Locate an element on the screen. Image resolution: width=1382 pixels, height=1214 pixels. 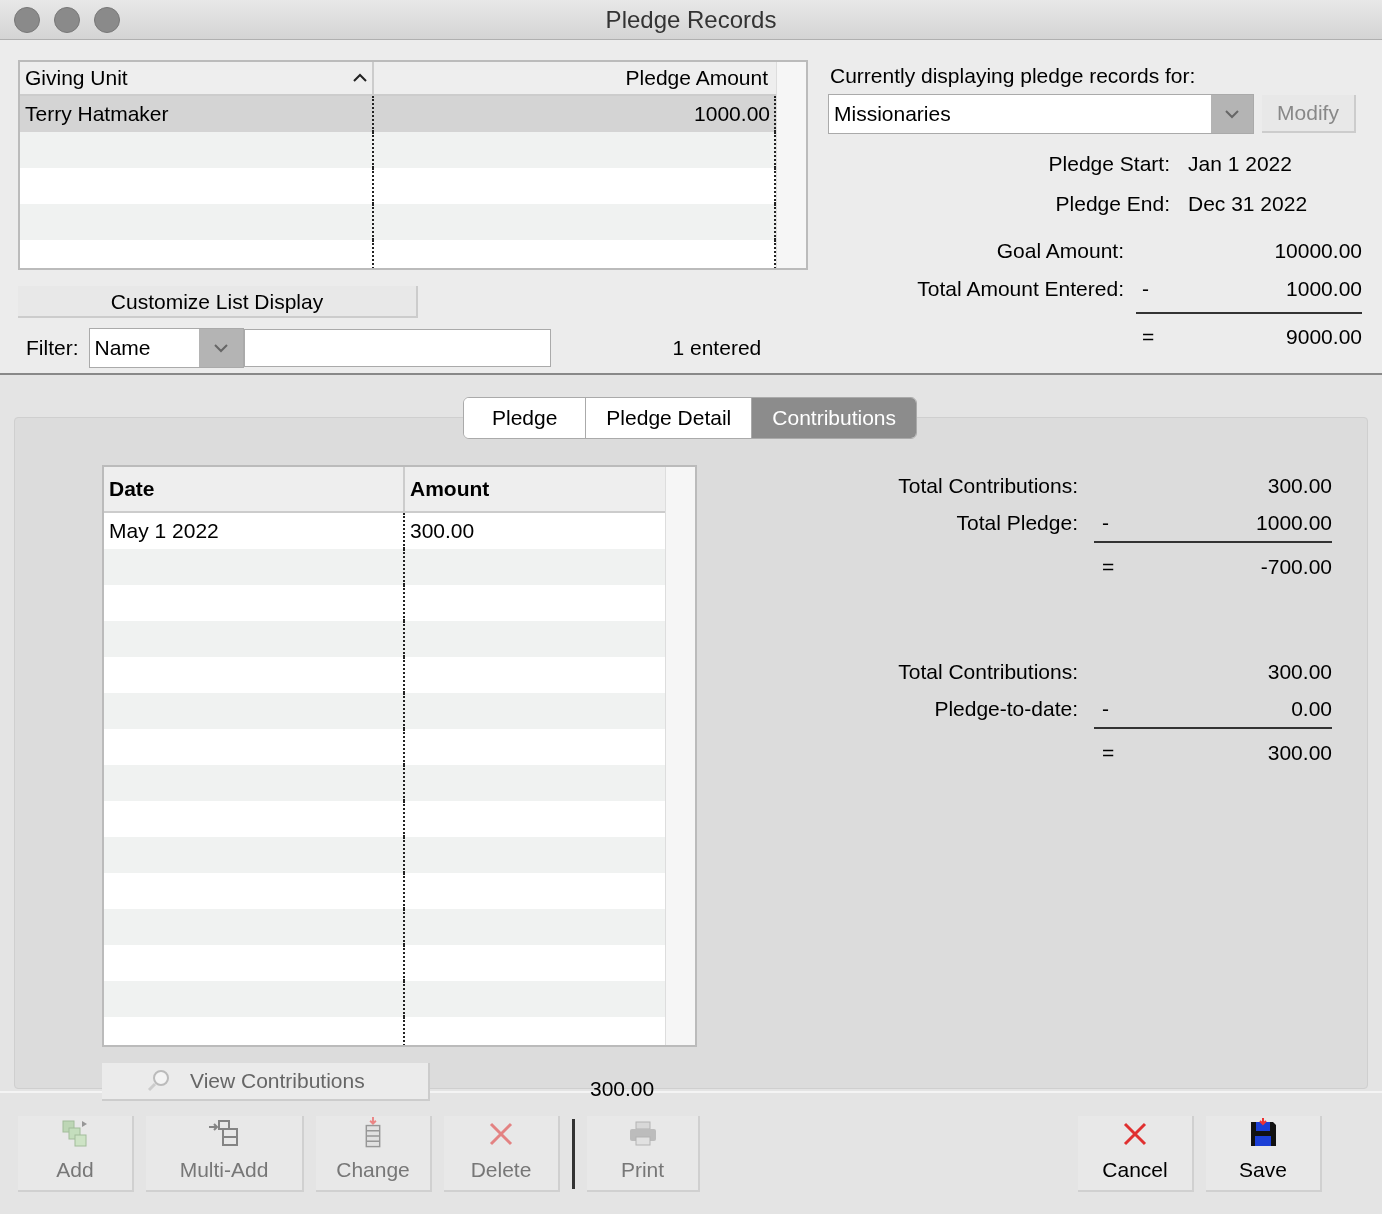
window-title: Pledge Records is located at coordinates (691, 19).